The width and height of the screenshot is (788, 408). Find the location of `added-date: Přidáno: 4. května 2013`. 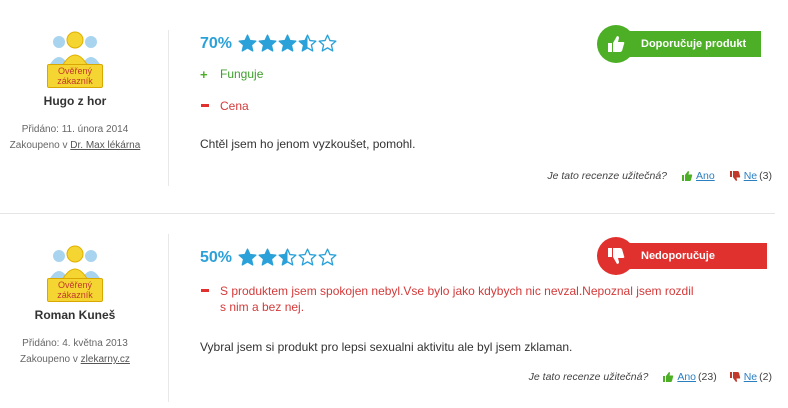

added-date: Přidáno: 4. května 2013 is located at coordinates (75, 344).